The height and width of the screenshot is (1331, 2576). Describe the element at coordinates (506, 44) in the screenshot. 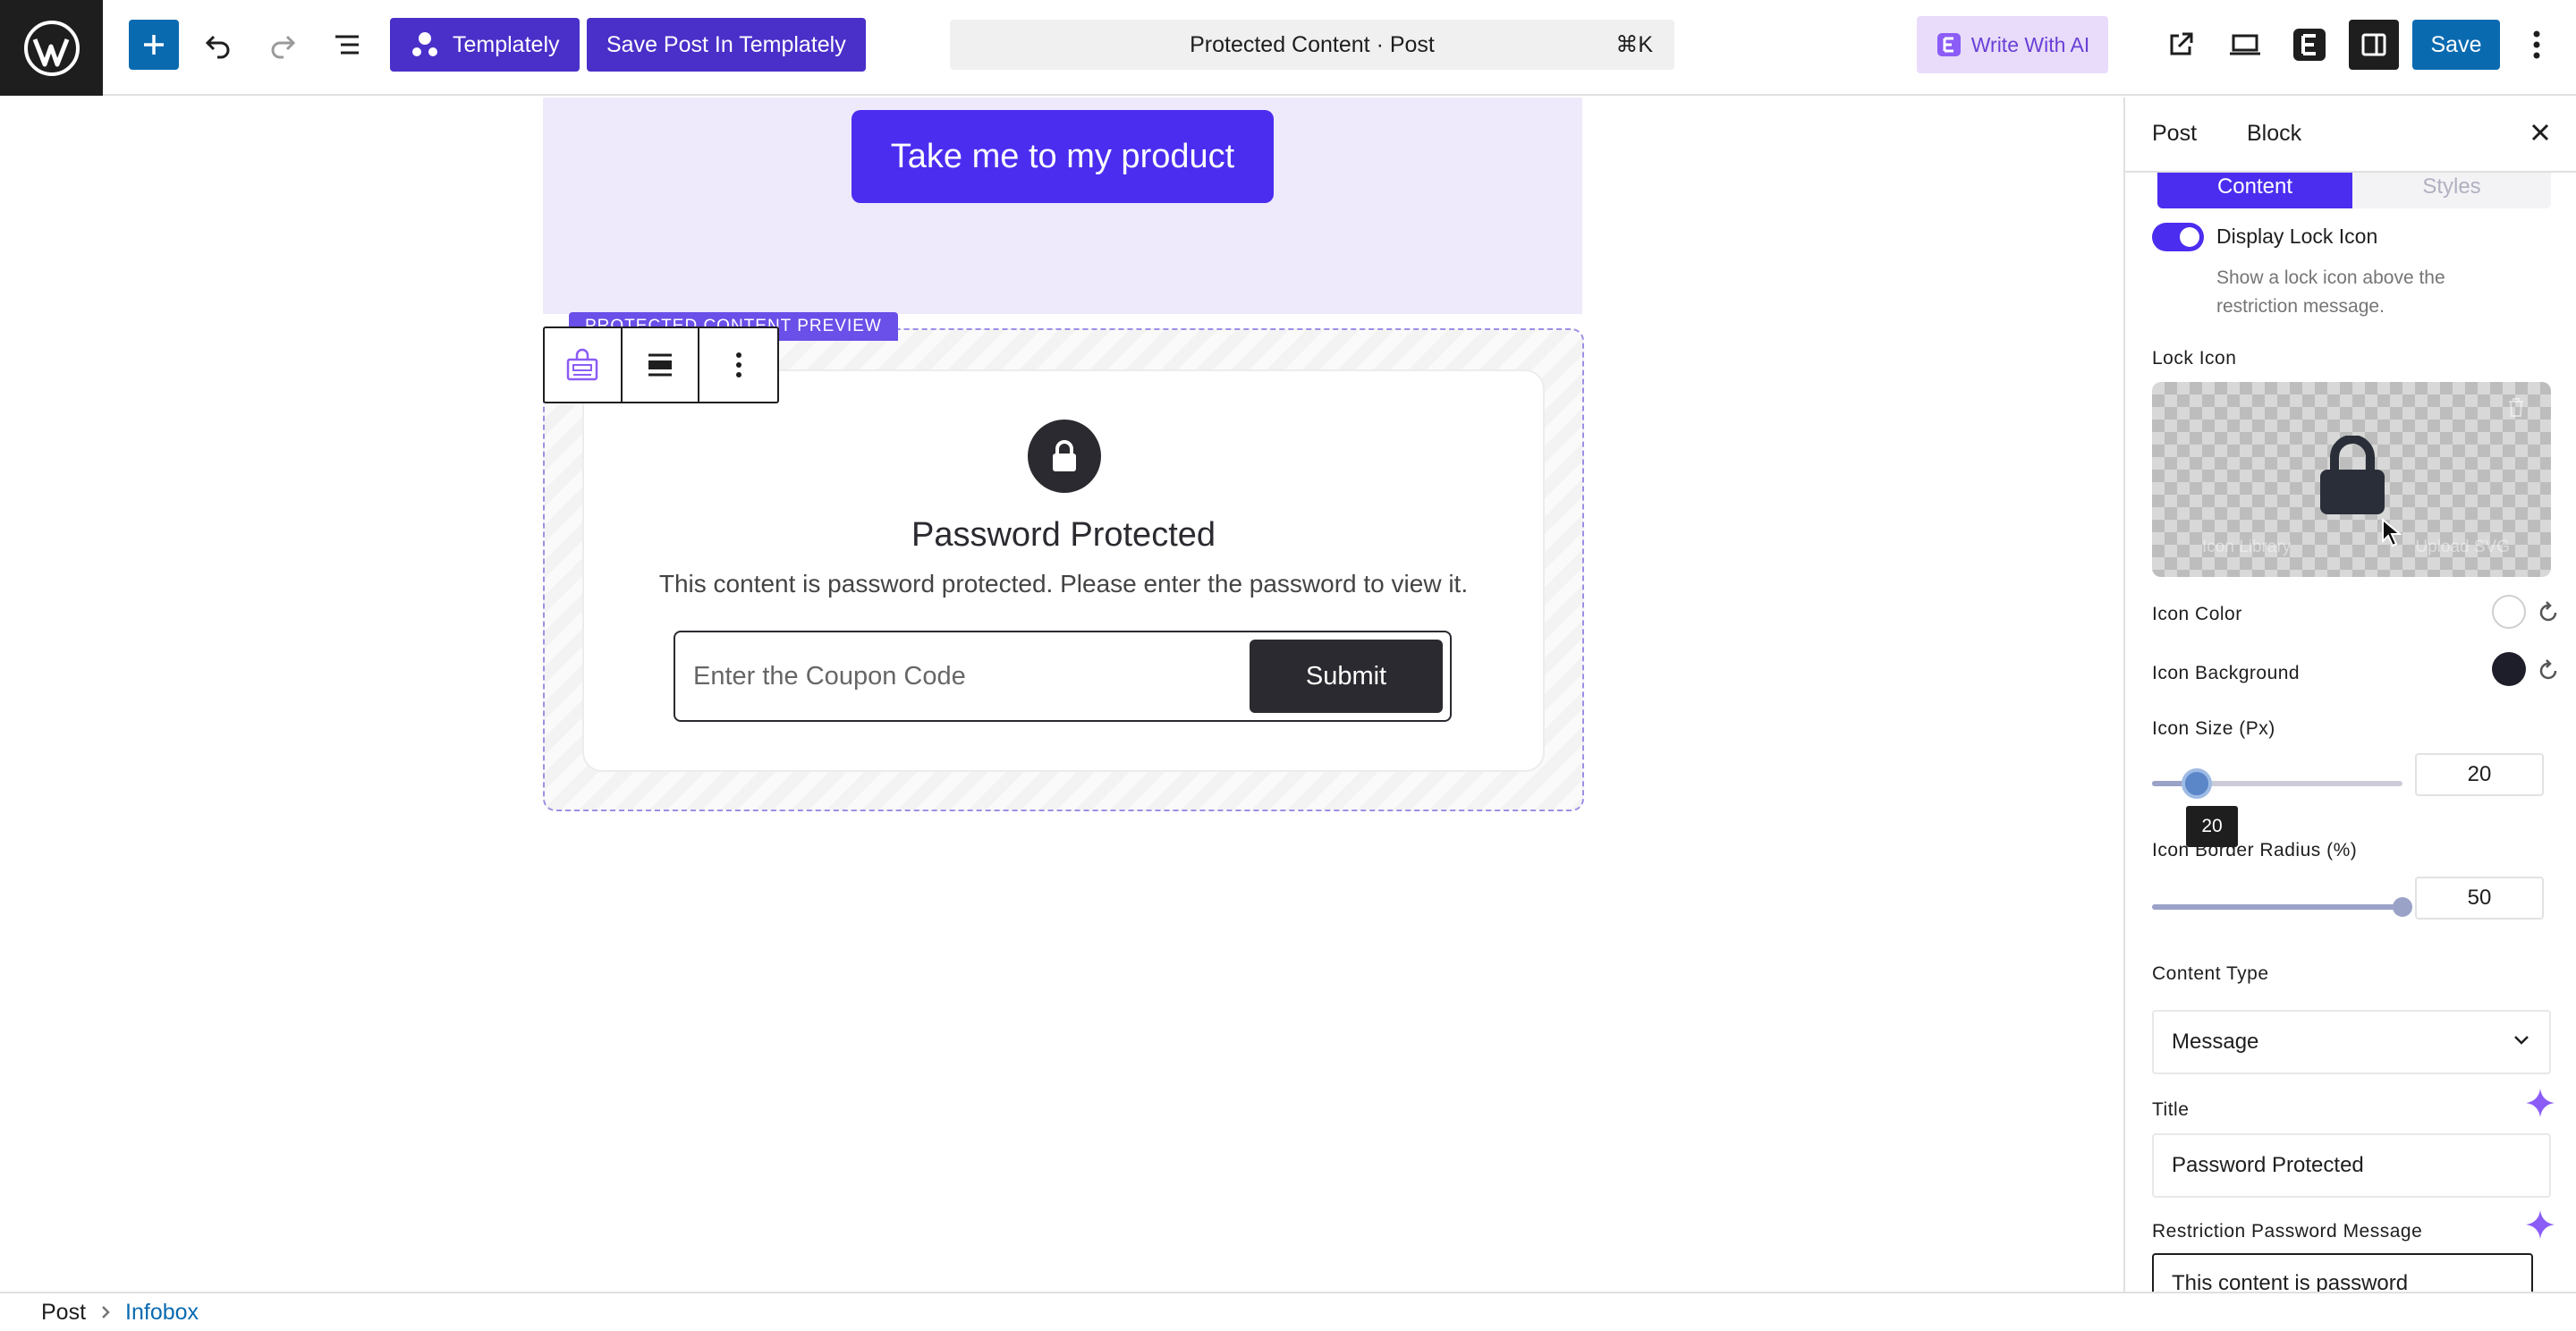

I see `templately-label: Templately` at that location.